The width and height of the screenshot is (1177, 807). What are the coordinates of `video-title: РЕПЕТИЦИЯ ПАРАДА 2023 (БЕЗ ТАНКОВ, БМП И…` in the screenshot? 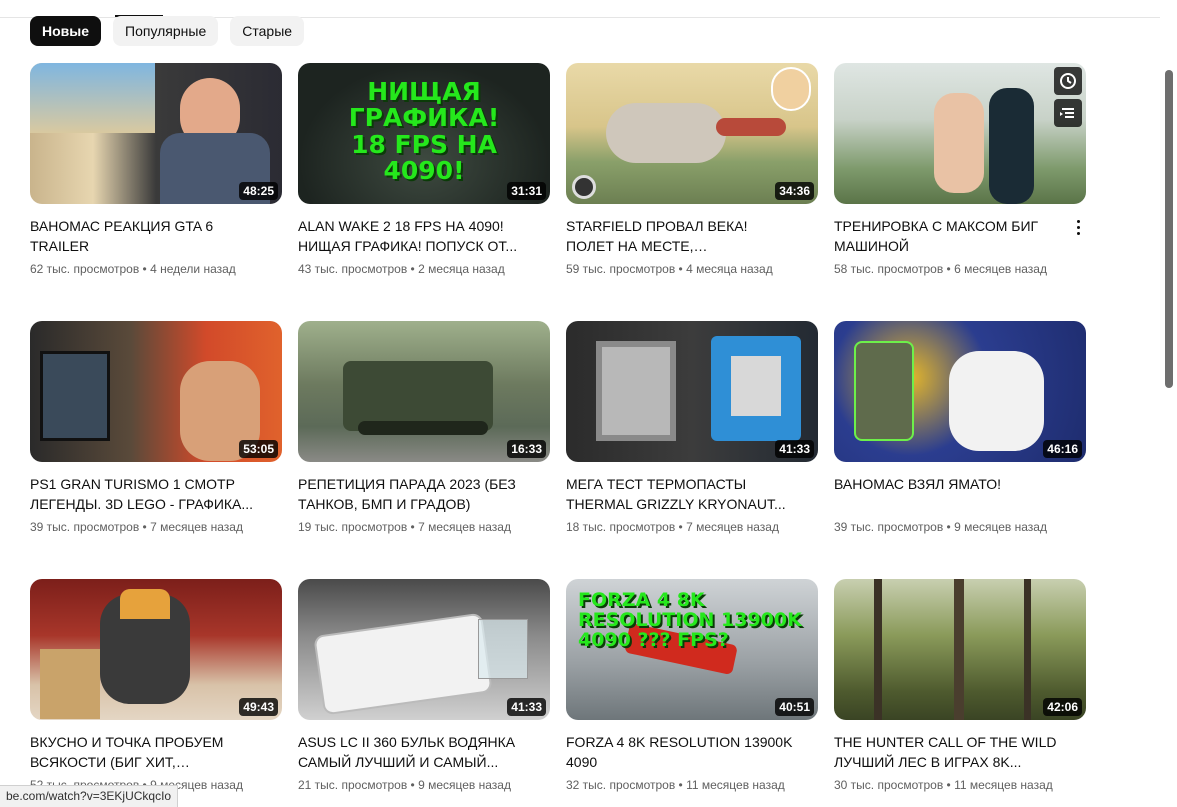 It's located at (424, 494).